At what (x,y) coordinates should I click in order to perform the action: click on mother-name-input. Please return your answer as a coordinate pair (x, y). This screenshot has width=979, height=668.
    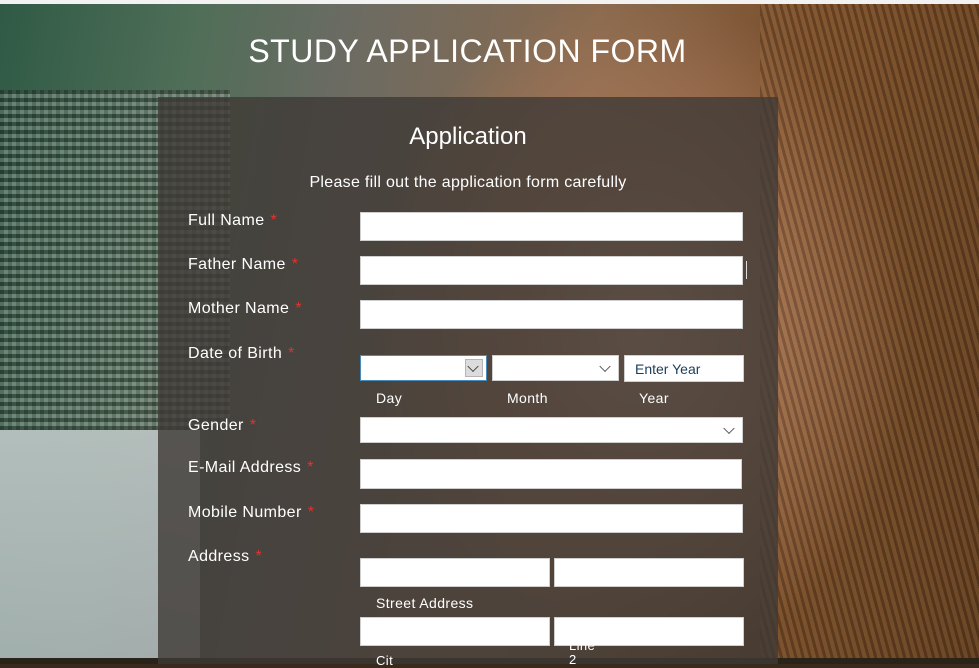
    Looking at the image, I should click on (551, 314).